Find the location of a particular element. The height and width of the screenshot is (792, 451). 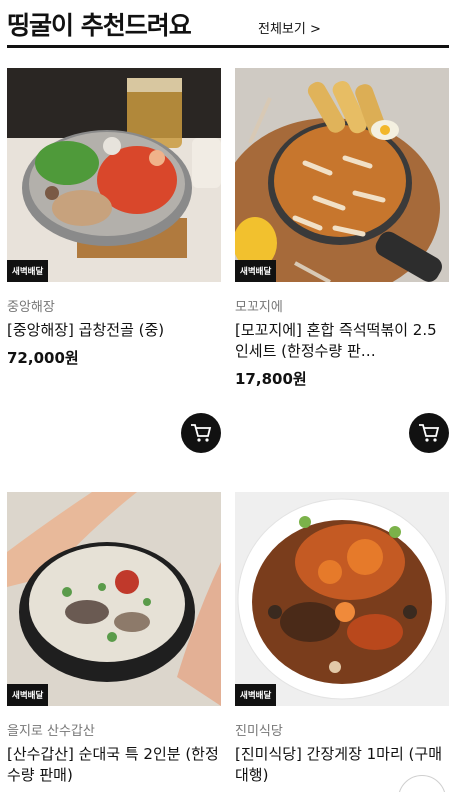

view-all-link: 전체보기 > is located at coordinates (289, 27).